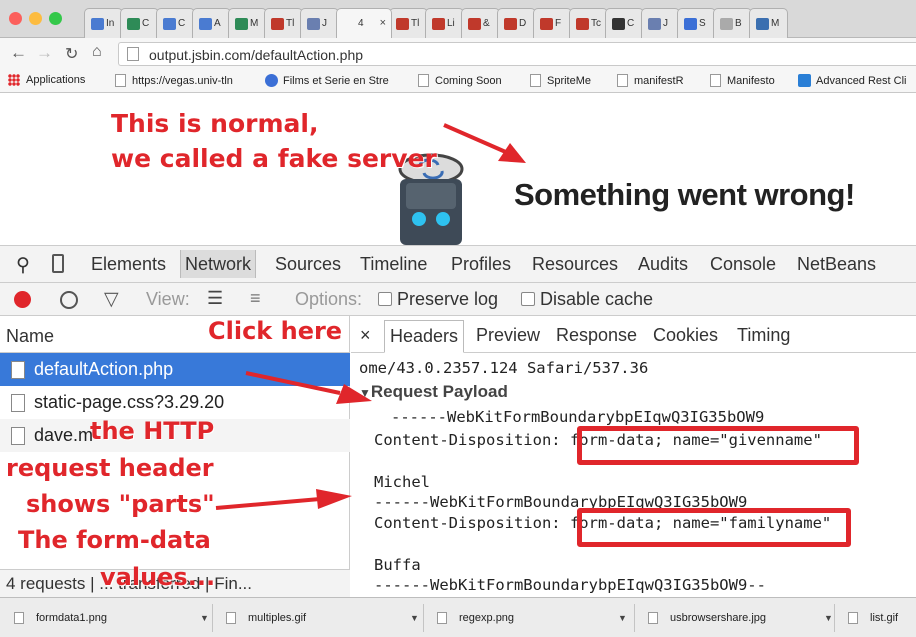  Describe the element at coordinates (528, 618) in the screenshot. I see `download-item: regexp.png ▼` at that location.